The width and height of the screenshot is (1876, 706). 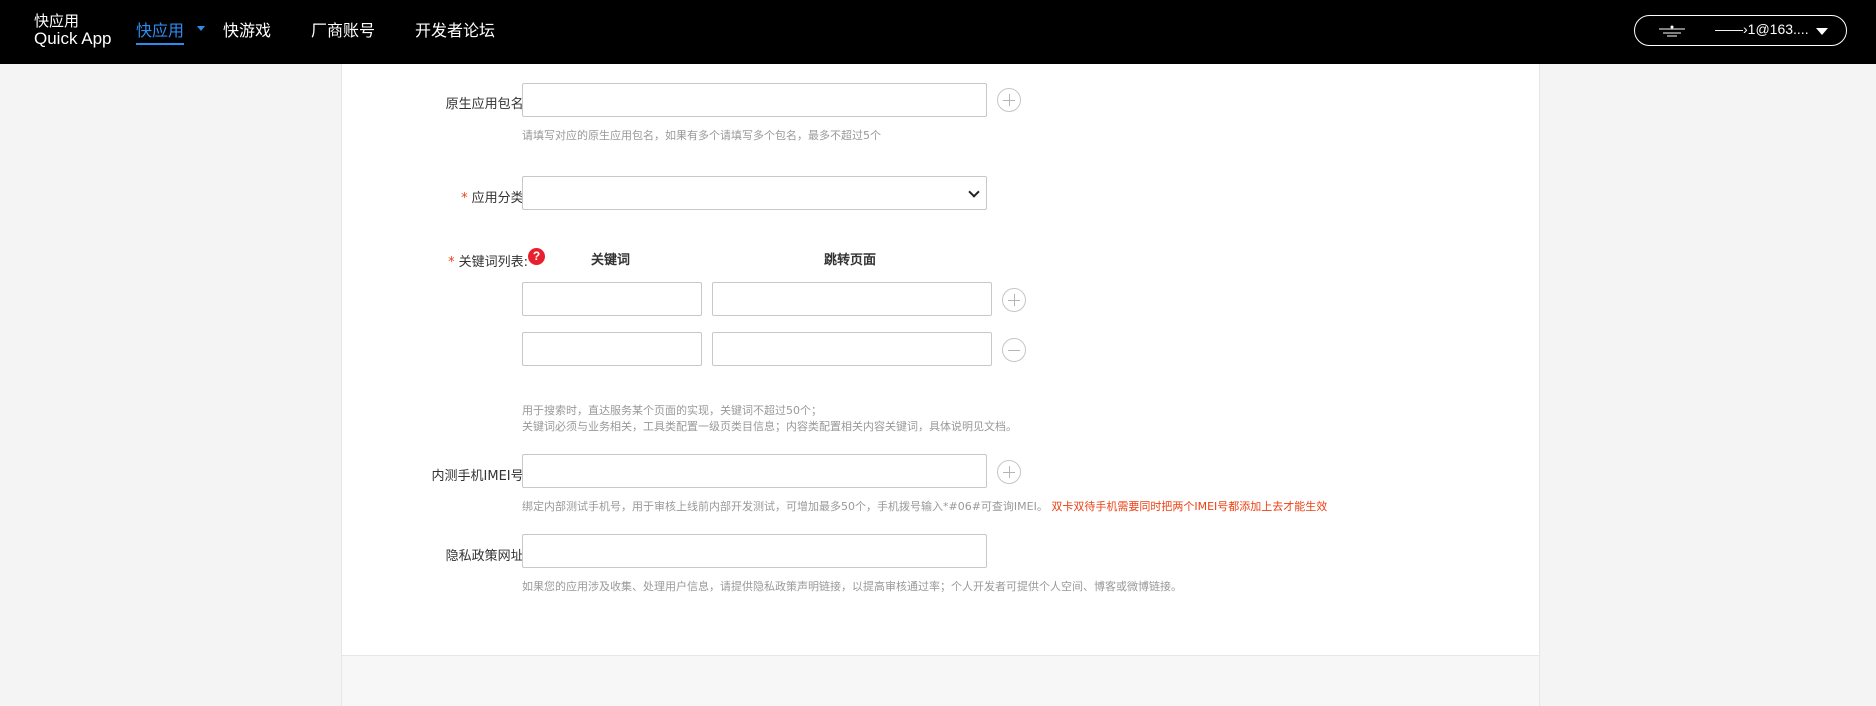 I want to click on privacy-label: 隐私政策网址:, so click(x=486, y=556).